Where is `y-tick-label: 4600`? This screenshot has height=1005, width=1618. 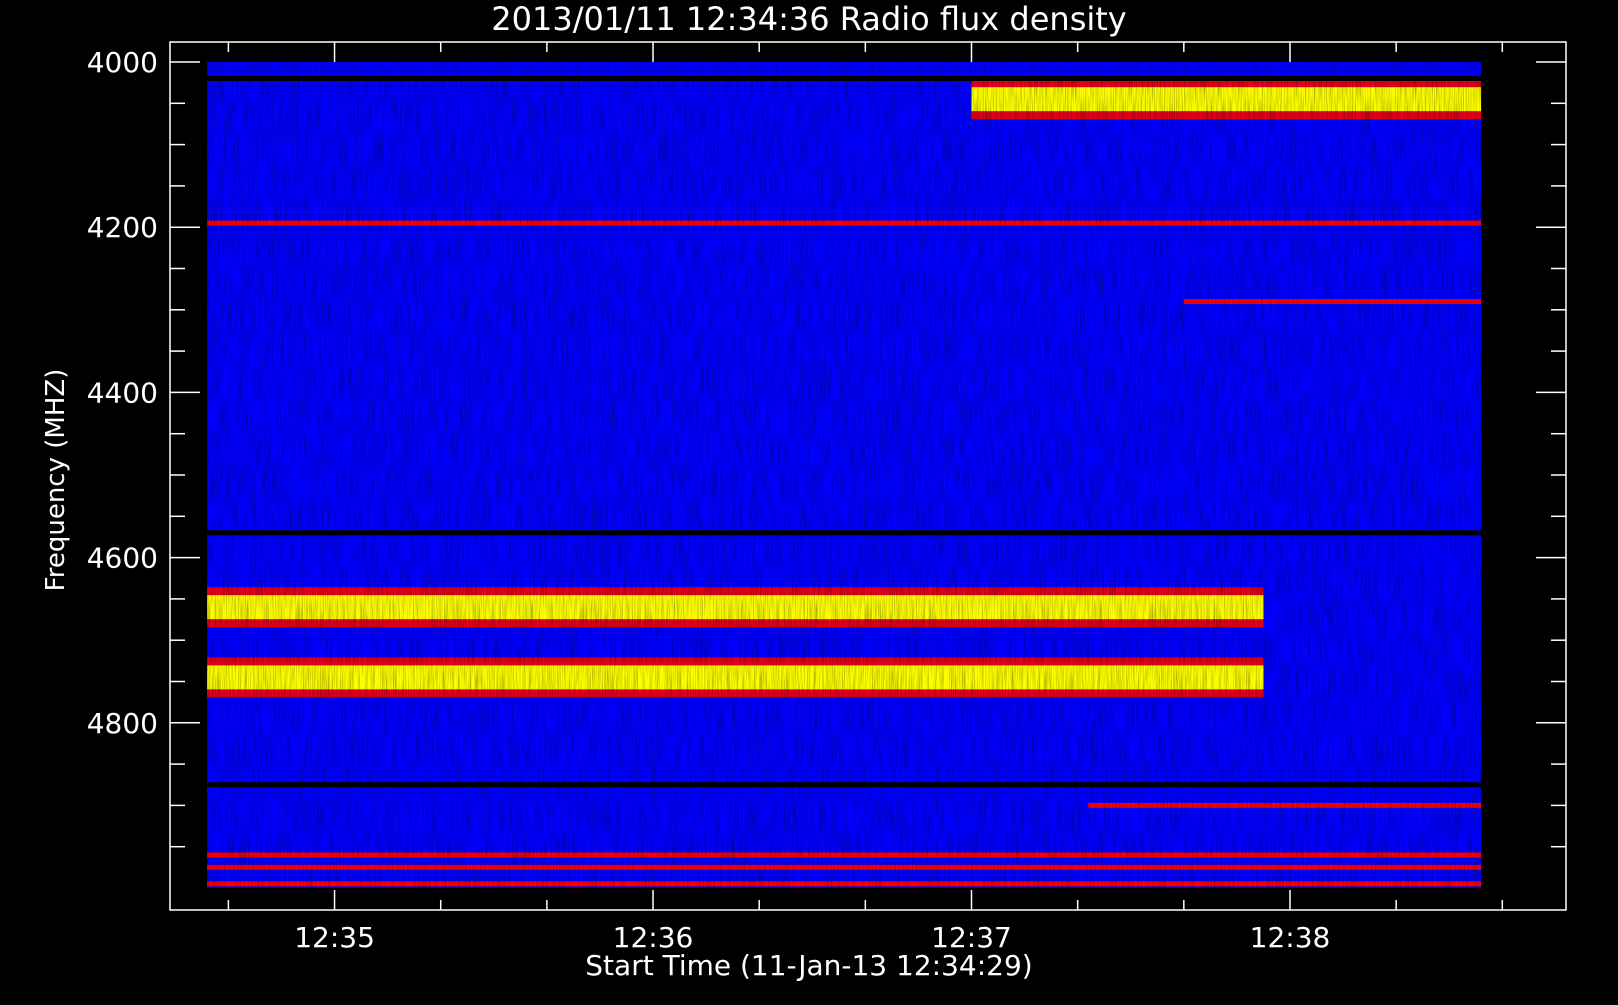
y-tick-label: 4600 is located at coordinates (122, 558).